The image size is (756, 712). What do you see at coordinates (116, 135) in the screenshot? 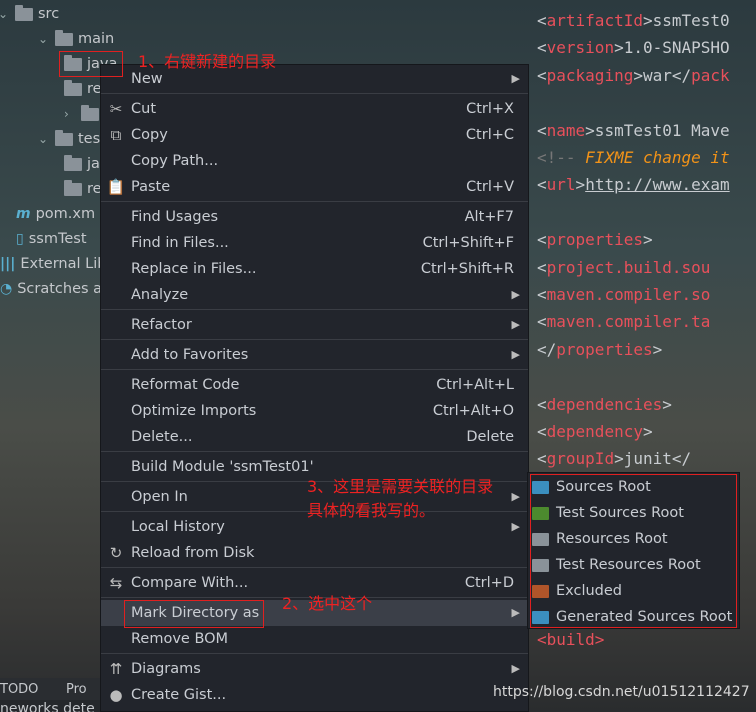
I see `copy-icon: ⧉` at bounding box center [116, 135].